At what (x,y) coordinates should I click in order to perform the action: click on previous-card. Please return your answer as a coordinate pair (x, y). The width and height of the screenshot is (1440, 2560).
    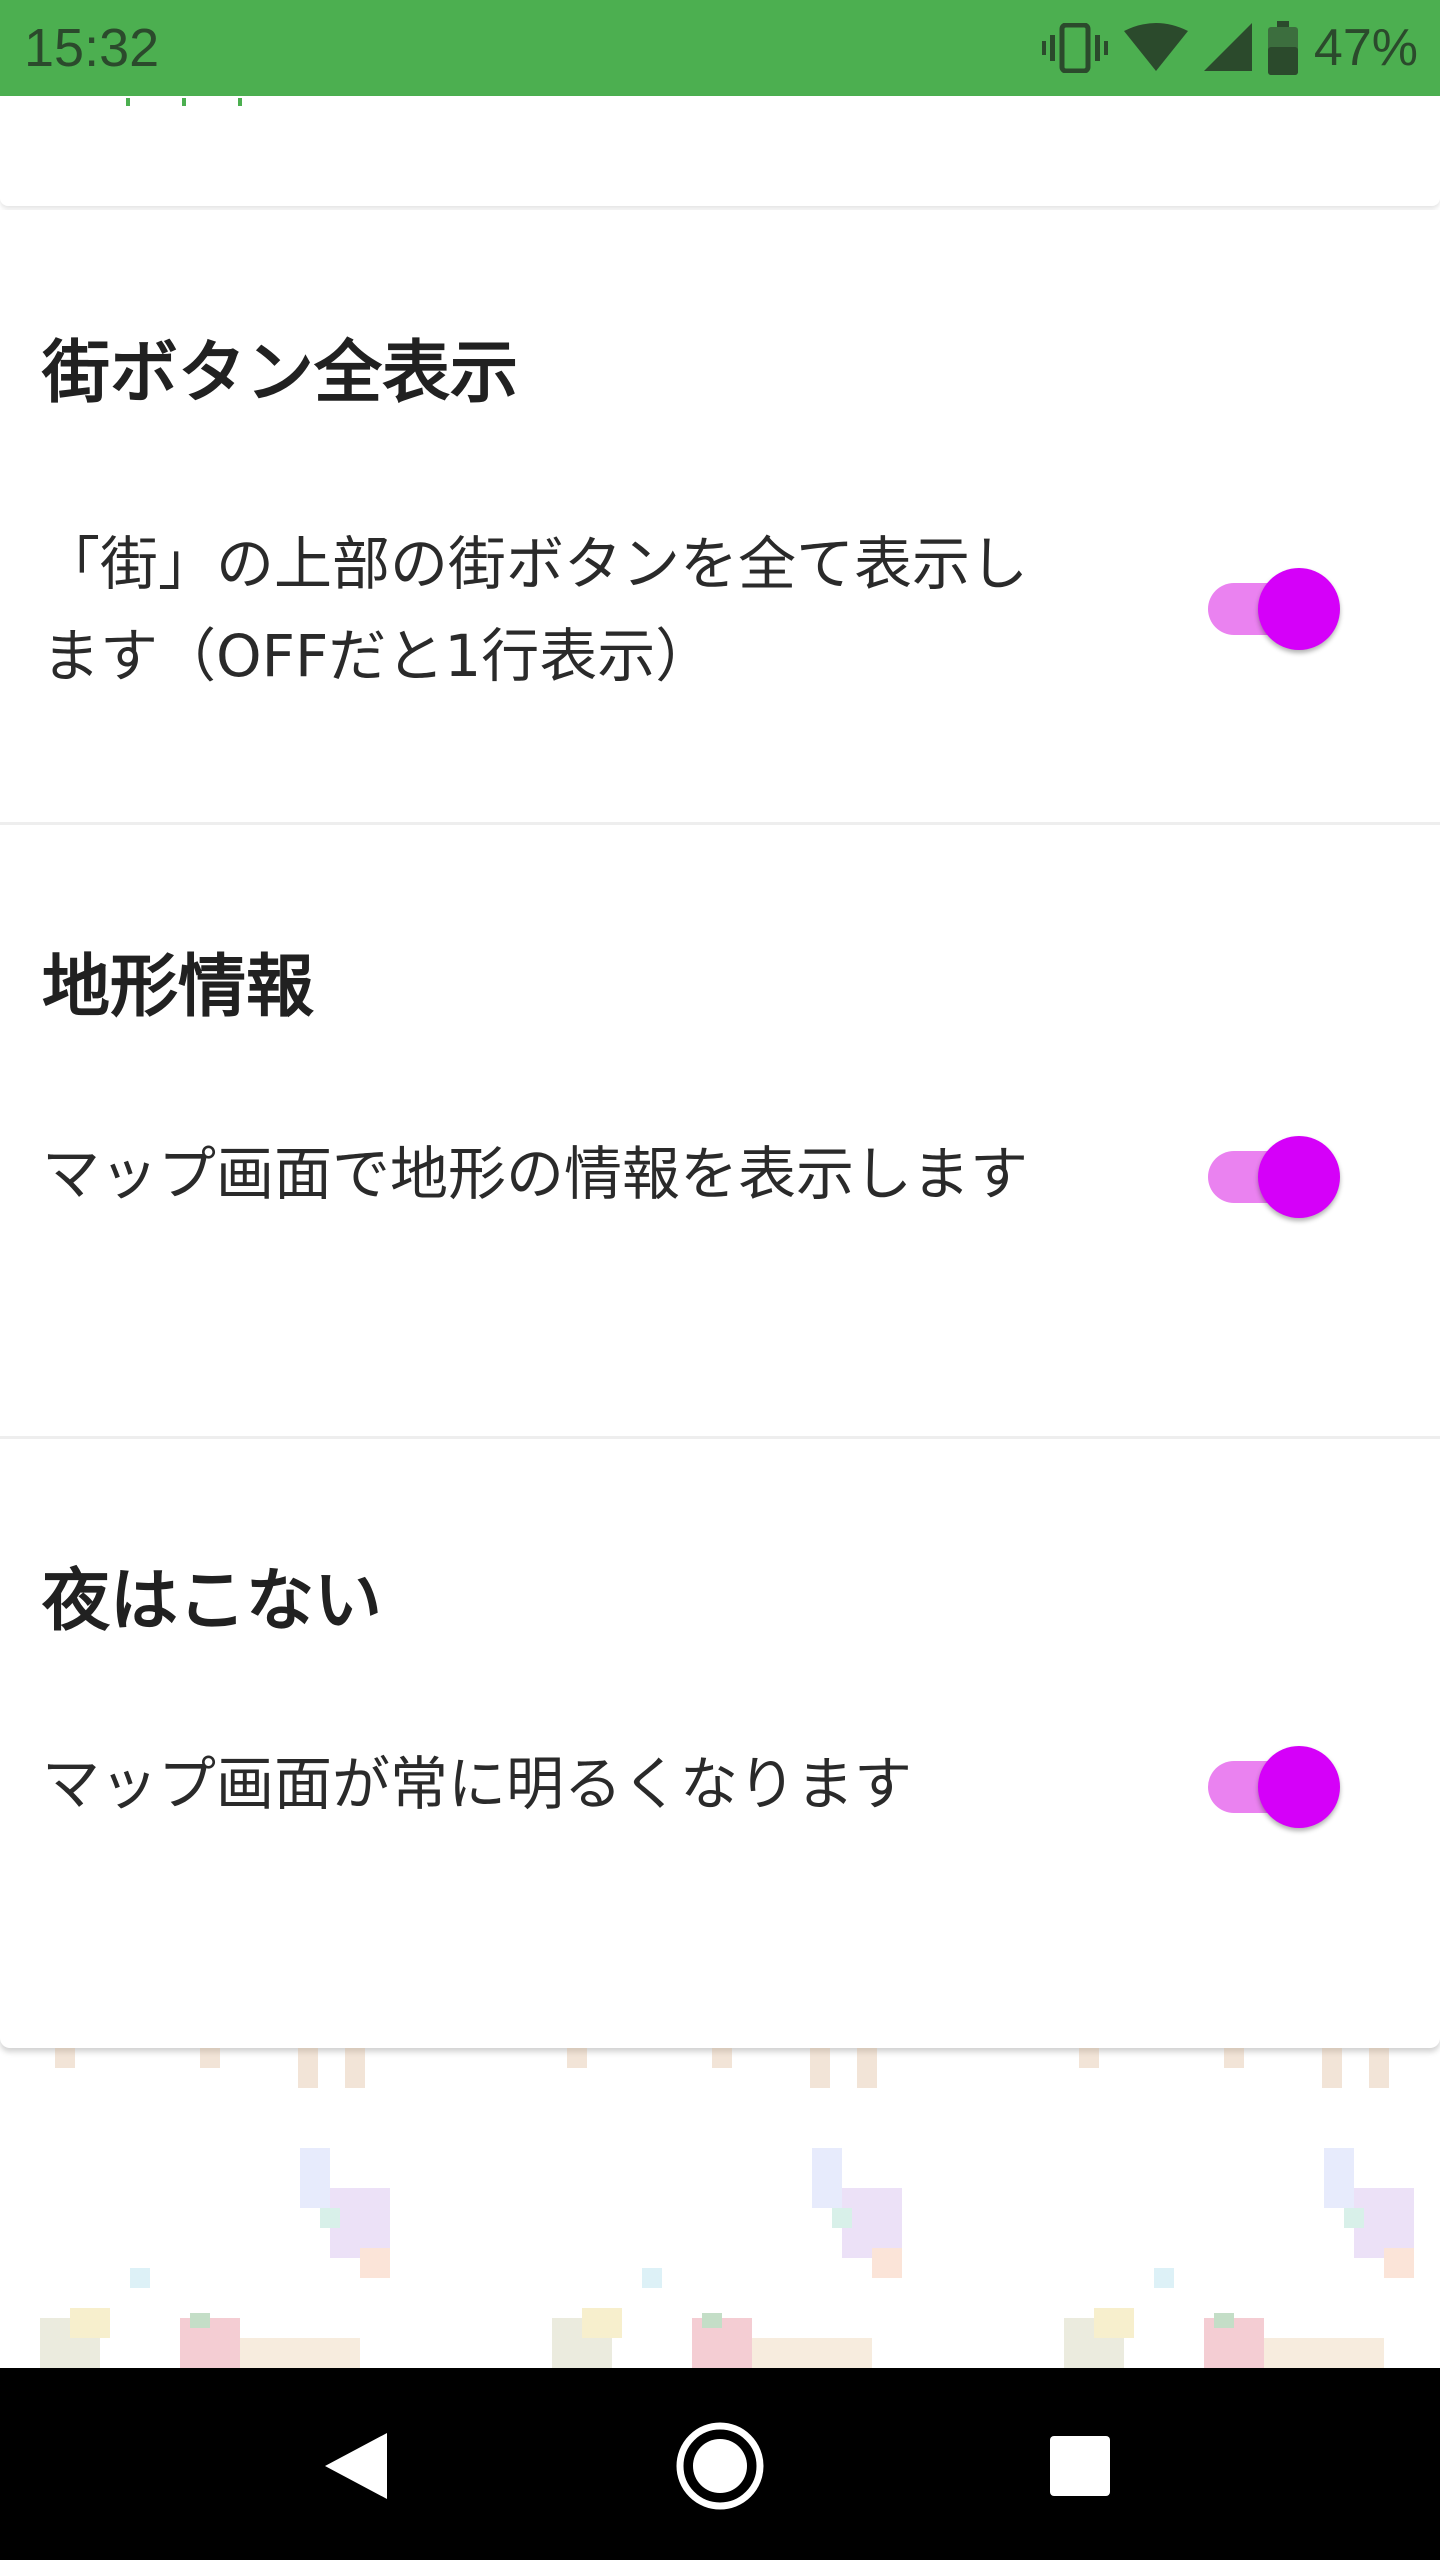
    Looking at the image, I should click on (720, 151).